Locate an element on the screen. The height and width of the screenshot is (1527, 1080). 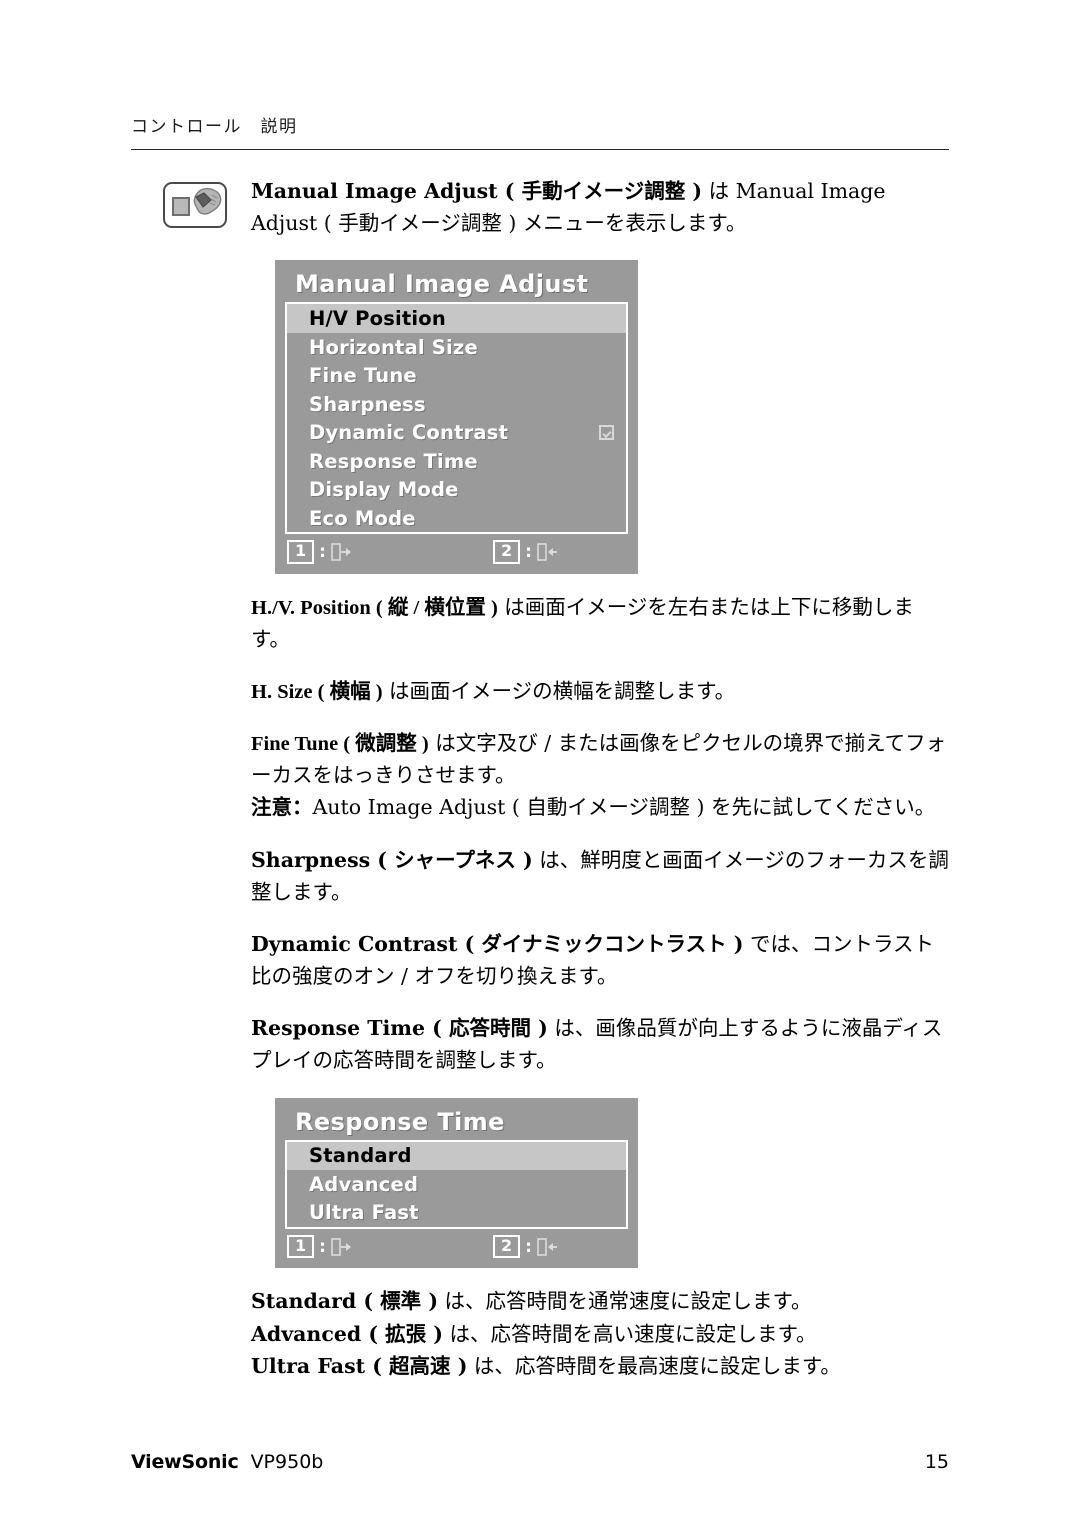
brand-name: ViewSonic is located at coordinates (185, 1462).